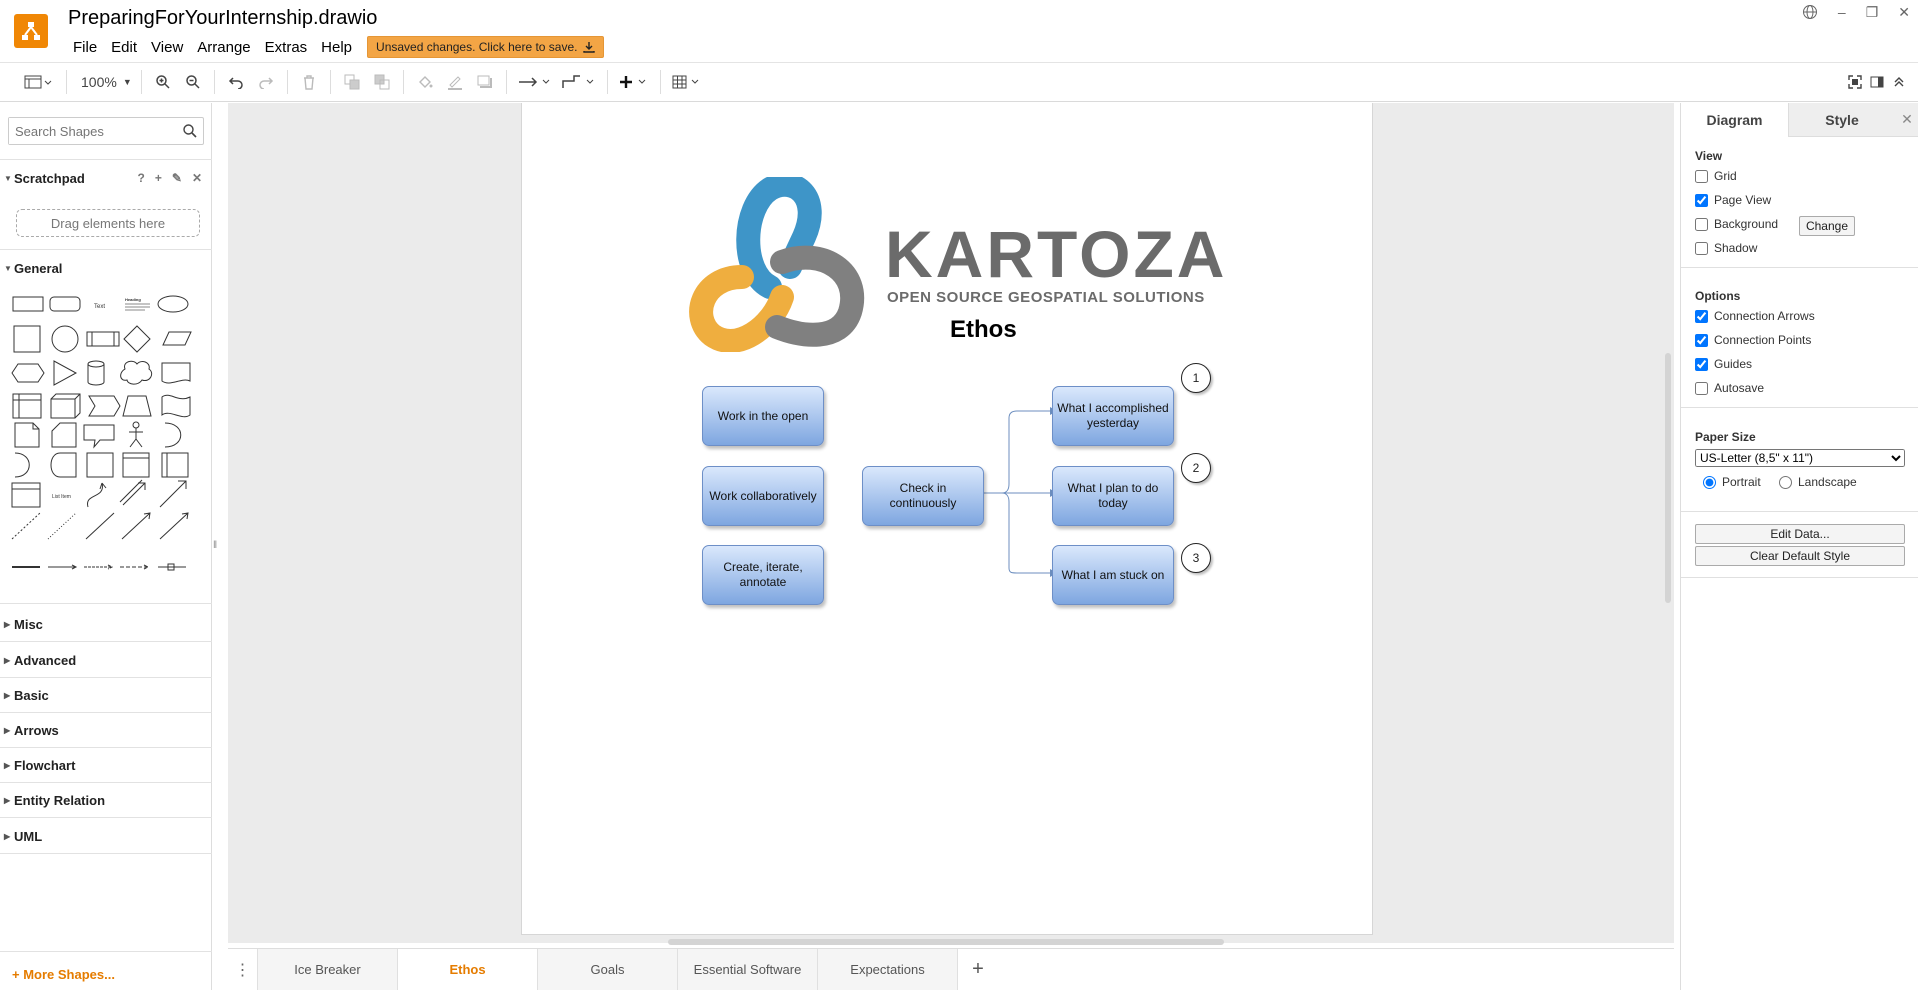  I want to click on menu-file: File, so click(85, 47).